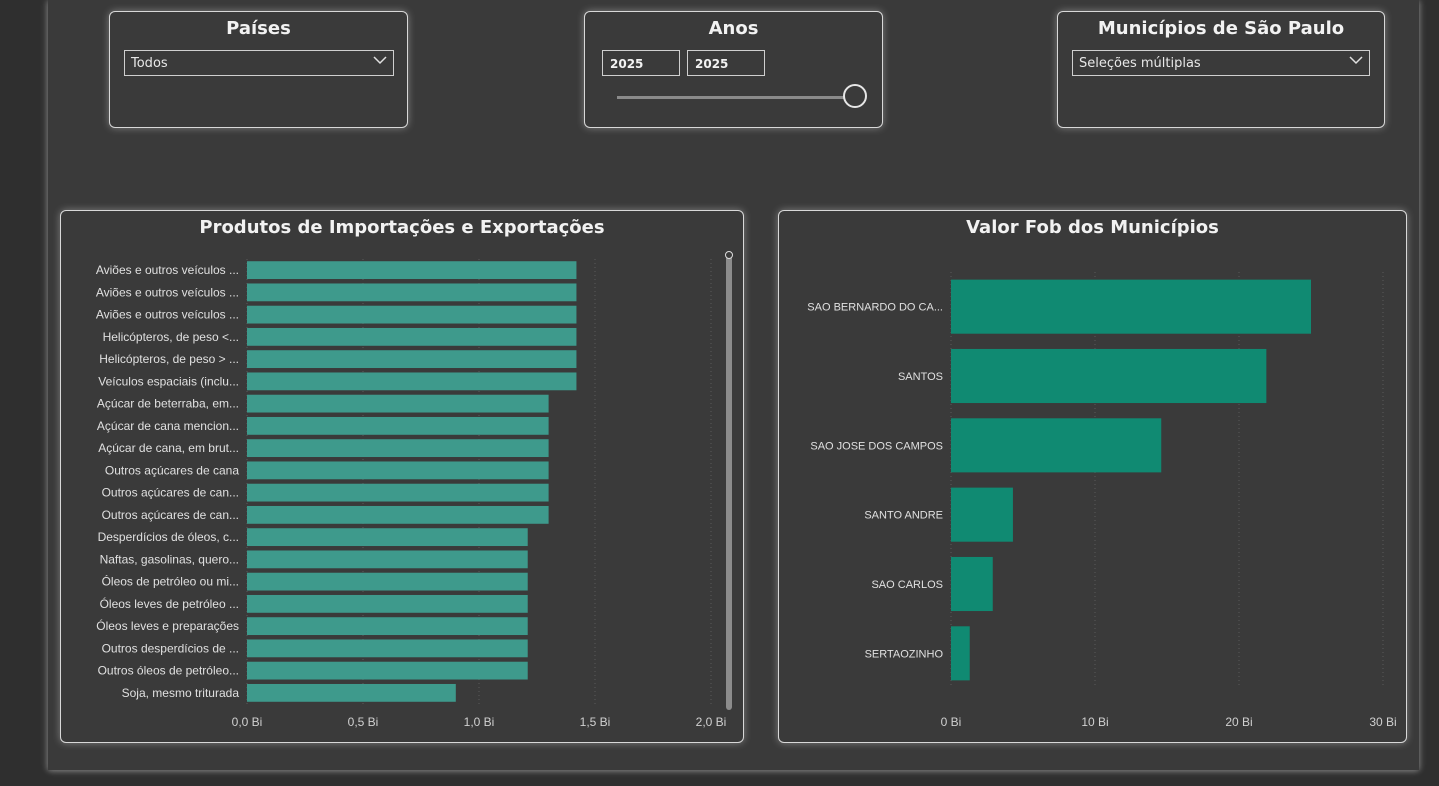  What do you see at coordinates (641, 63) in the screenshot?
I see `year-start-input: 2025` at bounding box center [641, 63].